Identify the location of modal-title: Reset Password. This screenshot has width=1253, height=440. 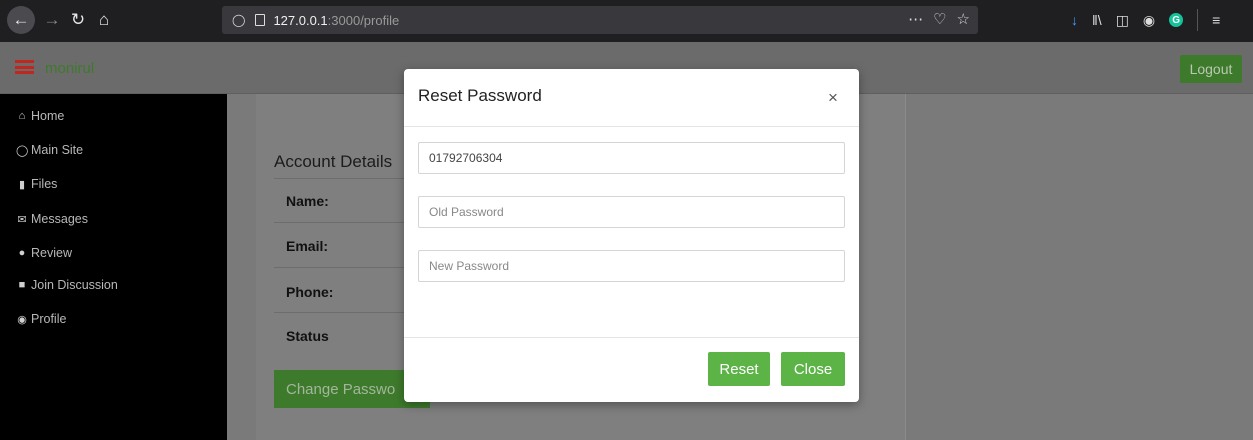
(480, 95).